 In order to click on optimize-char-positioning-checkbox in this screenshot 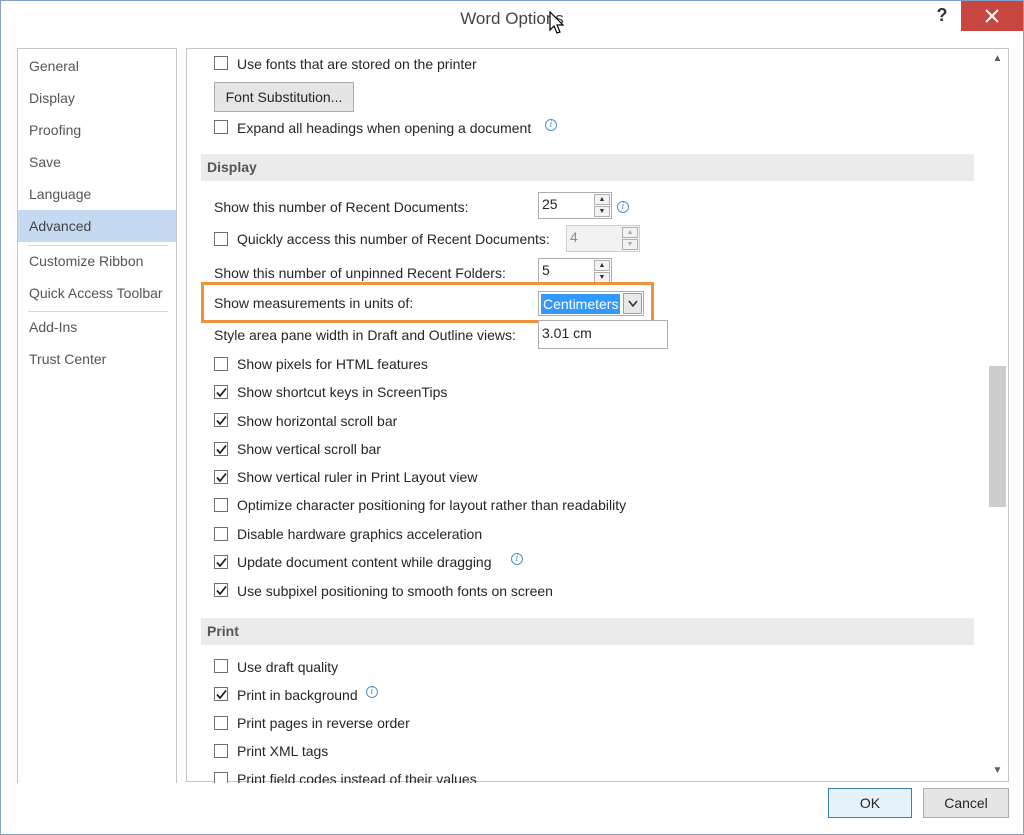, I will do `click(221, 505)`.